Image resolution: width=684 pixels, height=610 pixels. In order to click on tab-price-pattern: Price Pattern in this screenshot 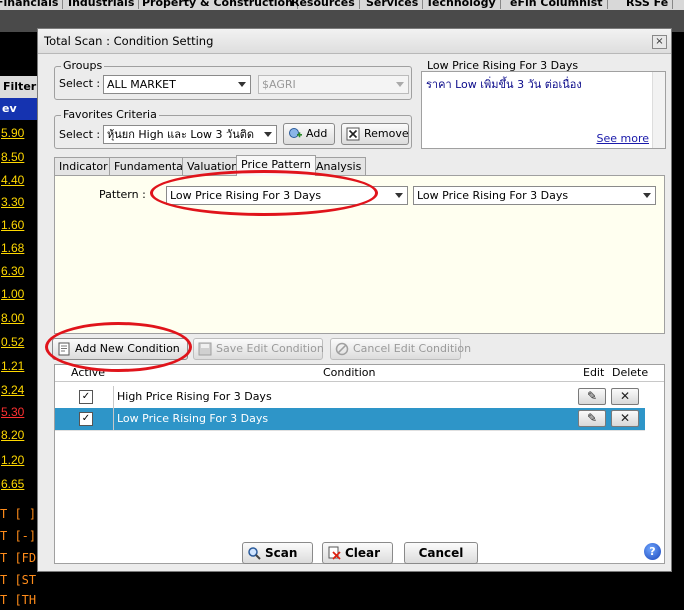, I will do `click(276, 165)`.